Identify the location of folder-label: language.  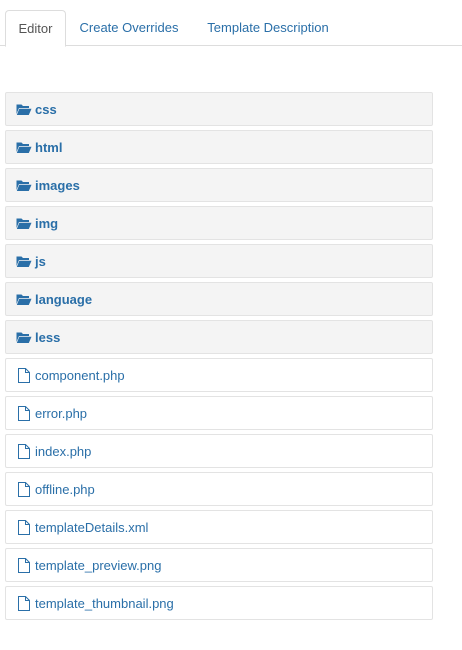
(64, 299).